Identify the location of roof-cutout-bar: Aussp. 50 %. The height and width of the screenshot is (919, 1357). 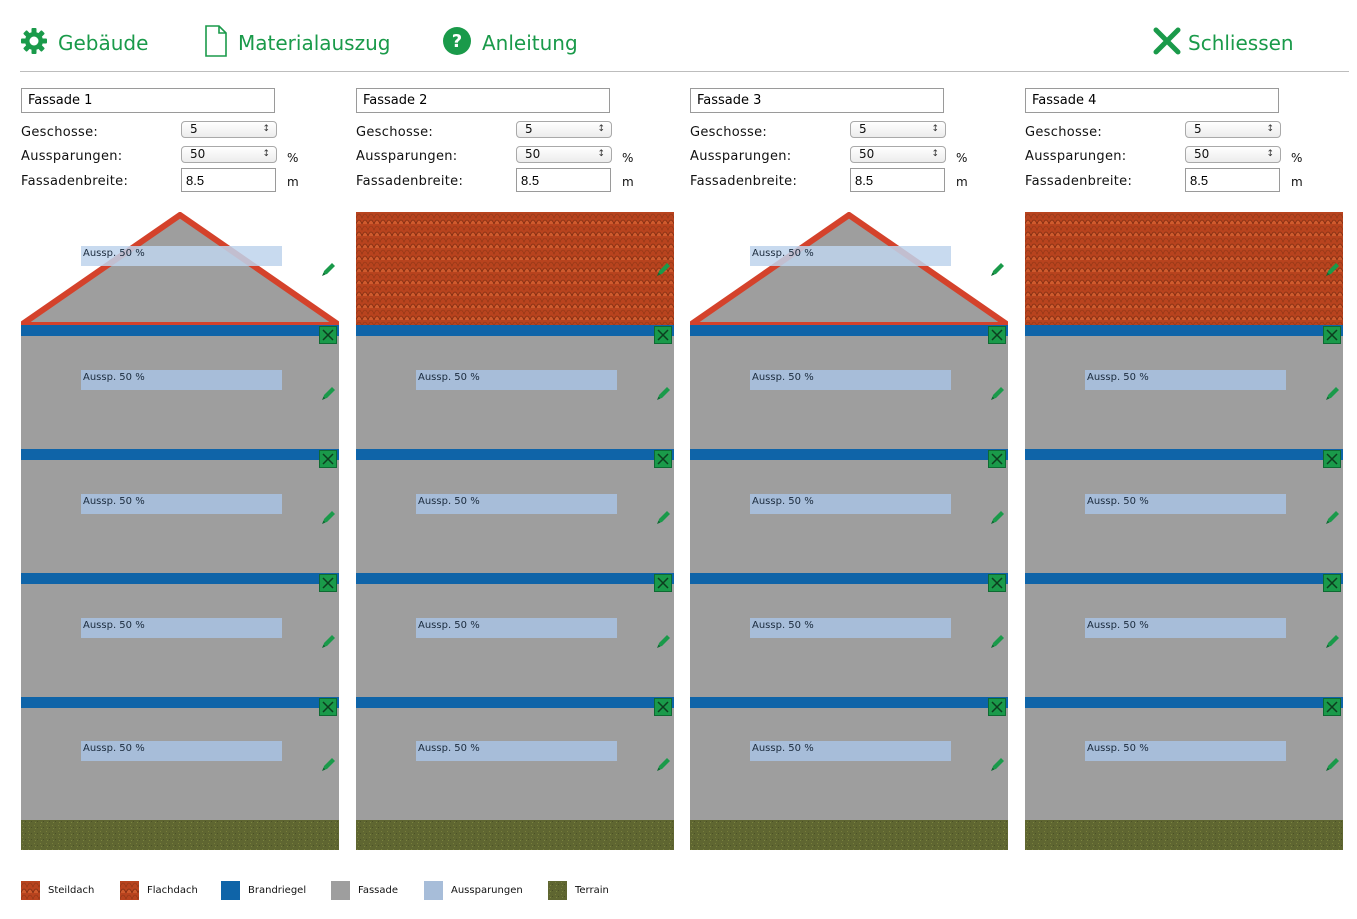
(850, 256).